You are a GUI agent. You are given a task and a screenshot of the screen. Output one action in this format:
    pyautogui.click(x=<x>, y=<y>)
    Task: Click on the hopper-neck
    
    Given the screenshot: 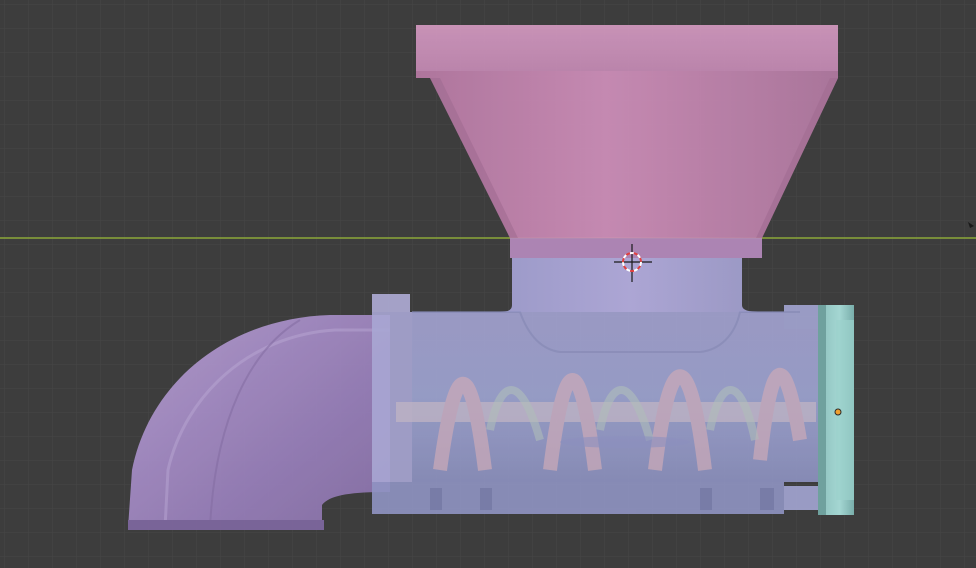 What is the action you would take?
    pyautogui.click(x=630, y=285)
    